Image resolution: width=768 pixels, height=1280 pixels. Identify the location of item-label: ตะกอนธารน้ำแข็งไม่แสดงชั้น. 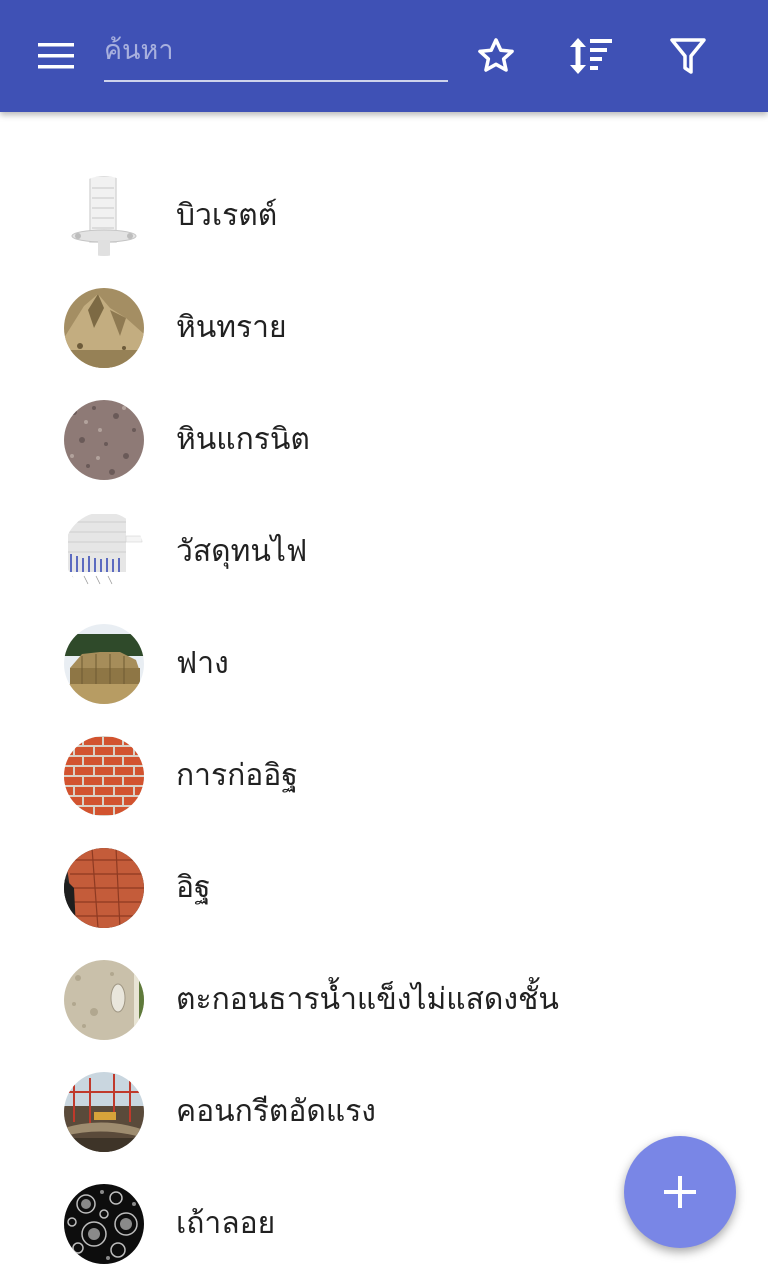
(367, 999).